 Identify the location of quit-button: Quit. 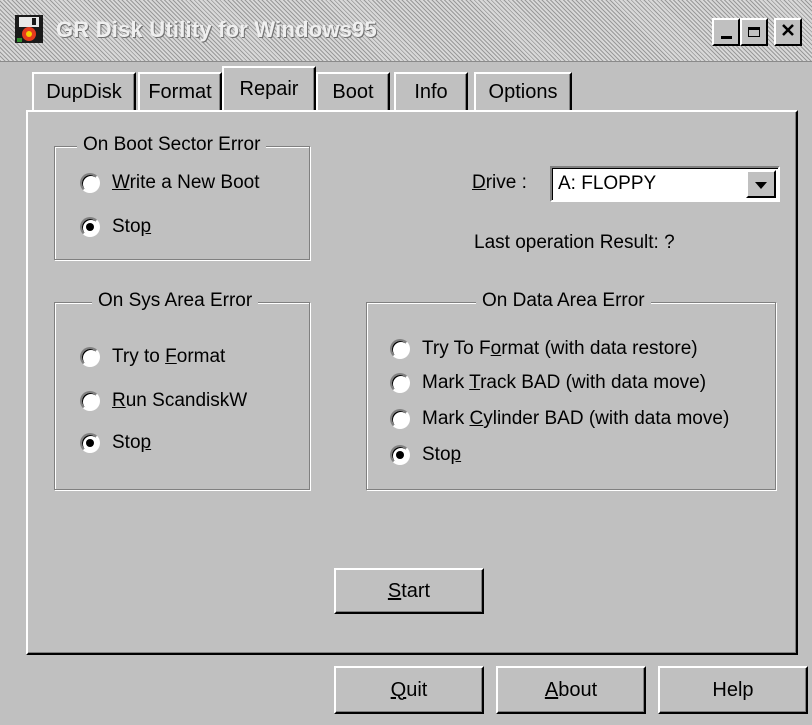
(409, 690).